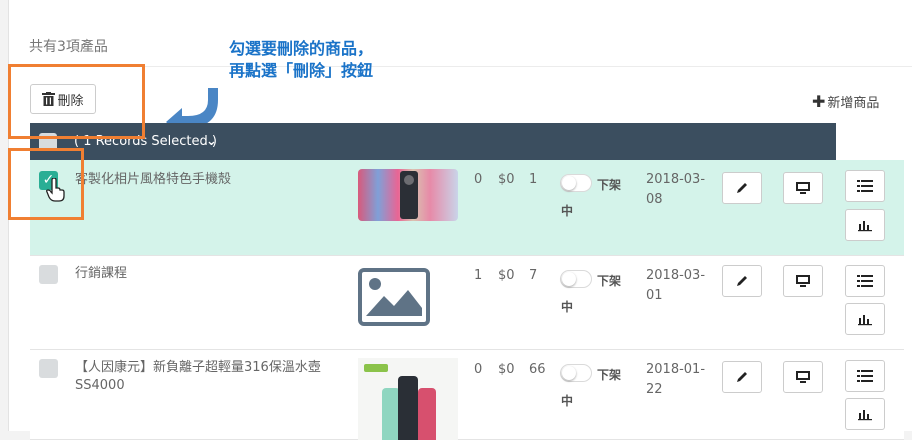  Describe the element at coordinates (409, 180) in the screenshot. I see `camera-shape` at that location.